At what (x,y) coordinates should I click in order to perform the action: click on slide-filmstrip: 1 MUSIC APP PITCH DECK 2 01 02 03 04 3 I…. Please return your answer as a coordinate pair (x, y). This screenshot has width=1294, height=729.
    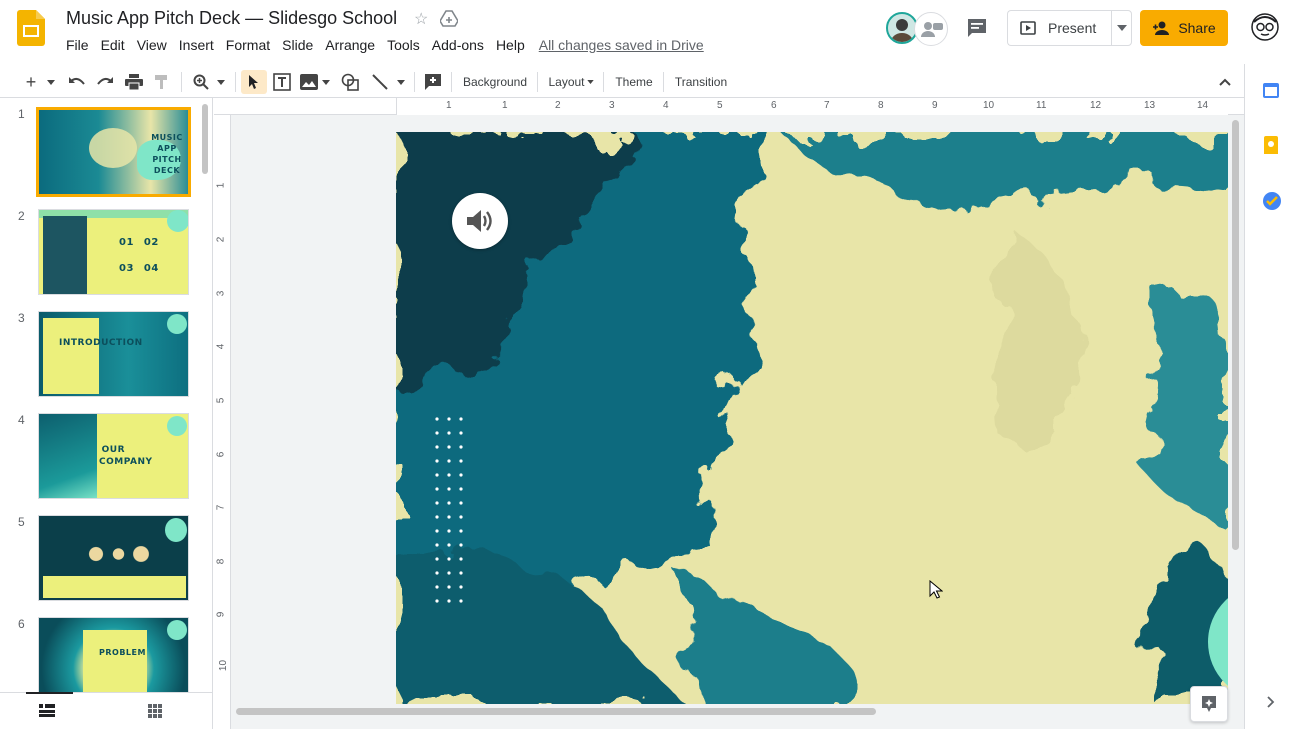
    Looking at the image, I should click on (106, 395).